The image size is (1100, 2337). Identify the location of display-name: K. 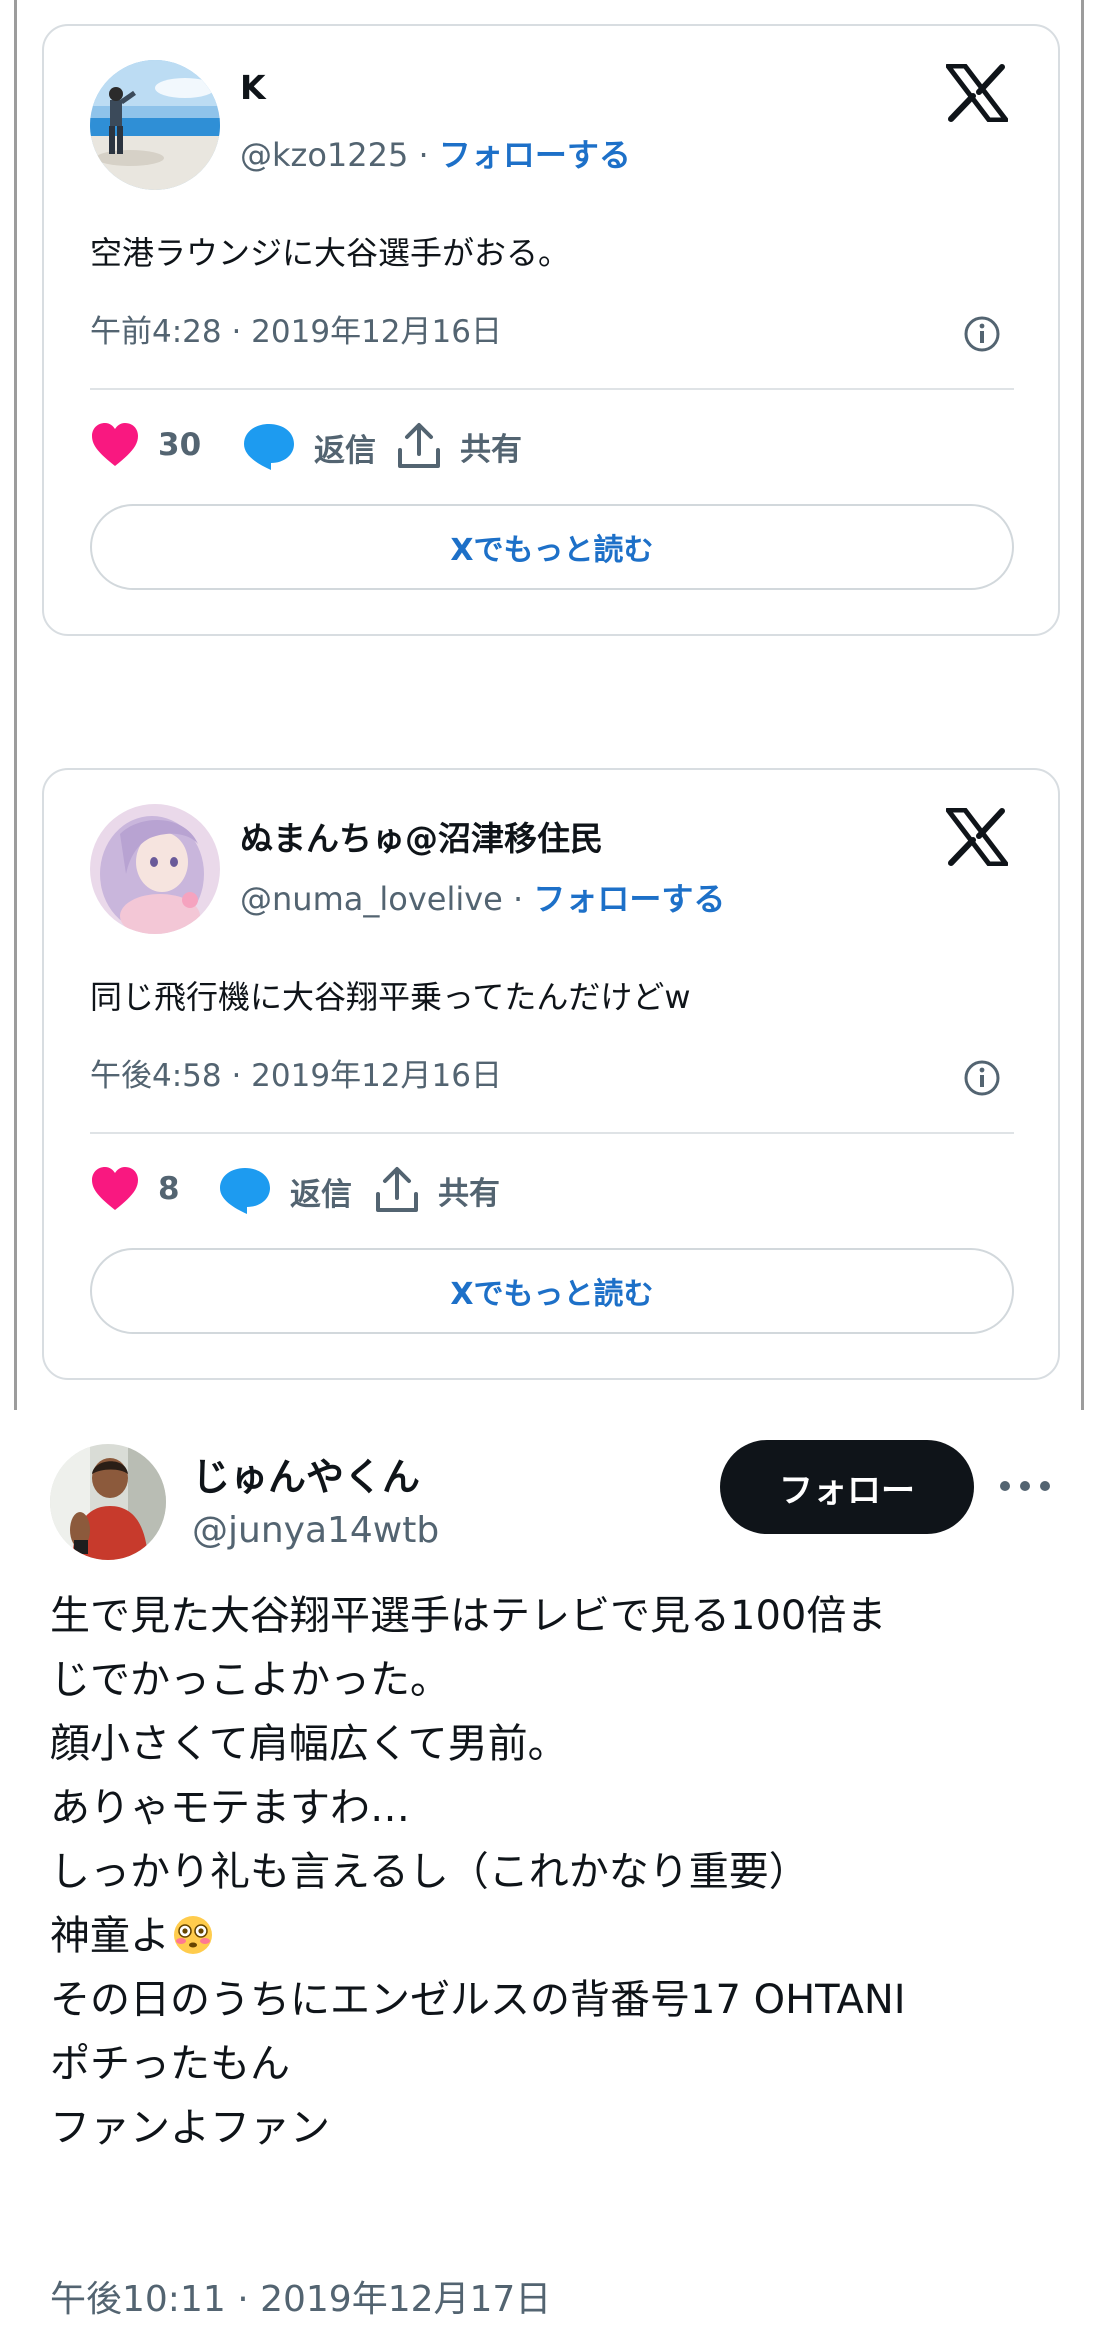
(253, 87).